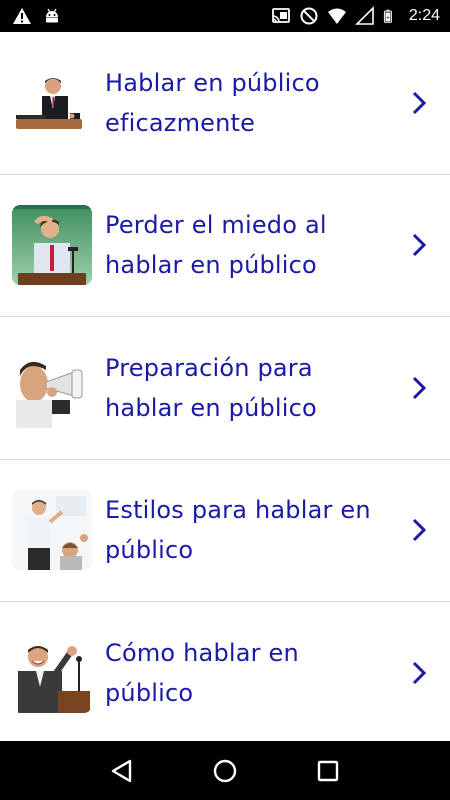 The image size is (450, 800). Describe the element at coordinates (328, 771) in the screenshot. I see `recents-icon` at that location.